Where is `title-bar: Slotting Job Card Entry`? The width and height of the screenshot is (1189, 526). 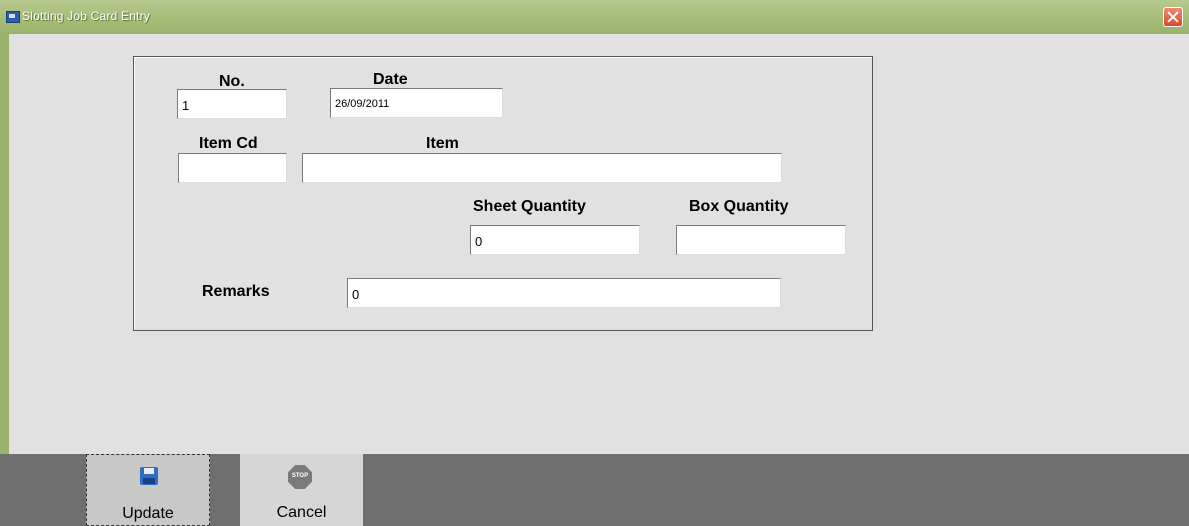
title-bar: Slotting Job Card Entry is located at coordinates (594, 17).